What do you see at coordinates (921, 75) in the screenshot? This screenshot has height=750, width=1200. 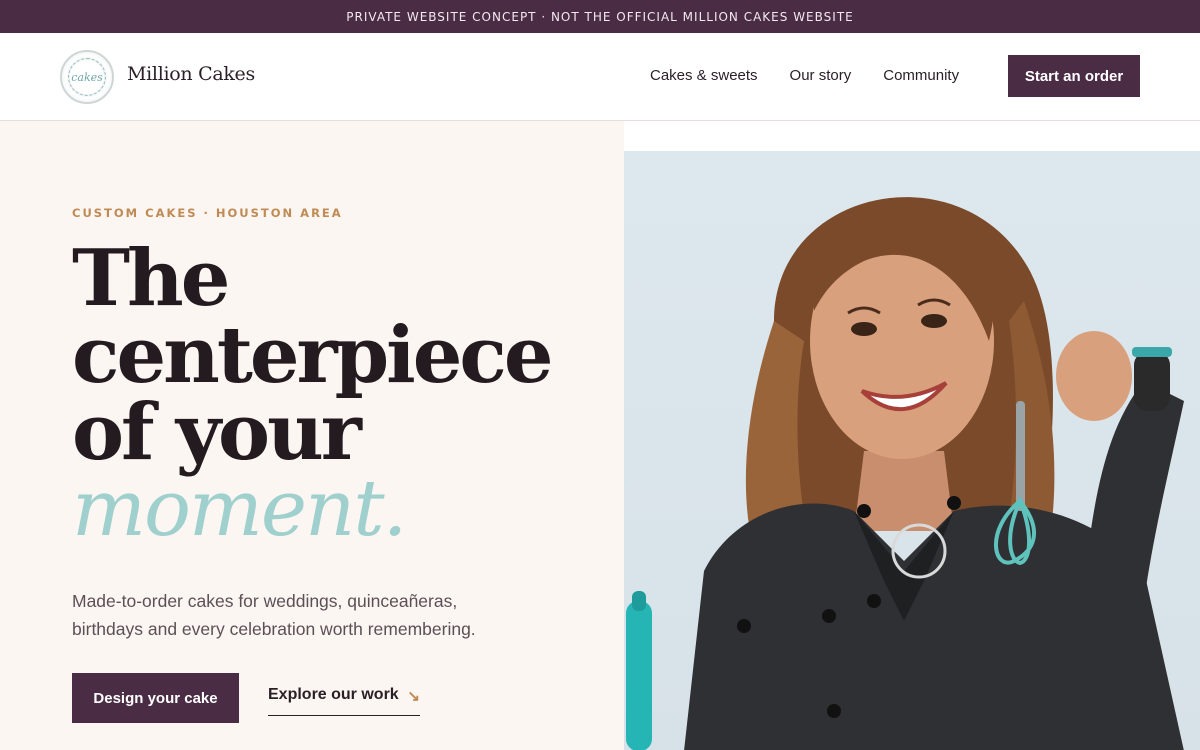 I see `nav-item-community: Community` at bounding box center [921, 75].